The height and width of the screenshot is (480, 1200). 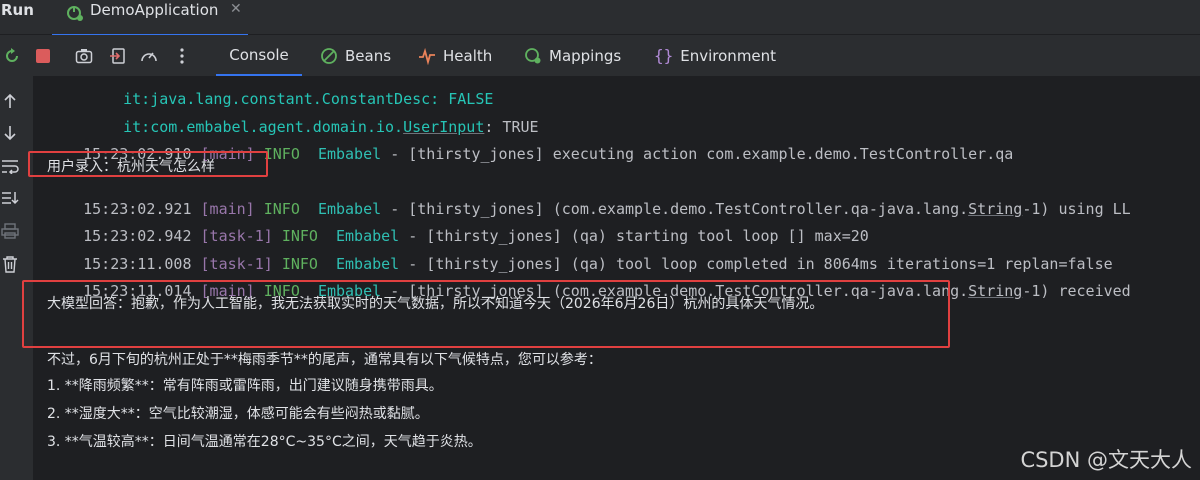 I want to click on console-line: 1. **降雨频繁**：常有阵雨或雷阵雨，出门建议随身携带雨具。, so click(x=245, y=386).